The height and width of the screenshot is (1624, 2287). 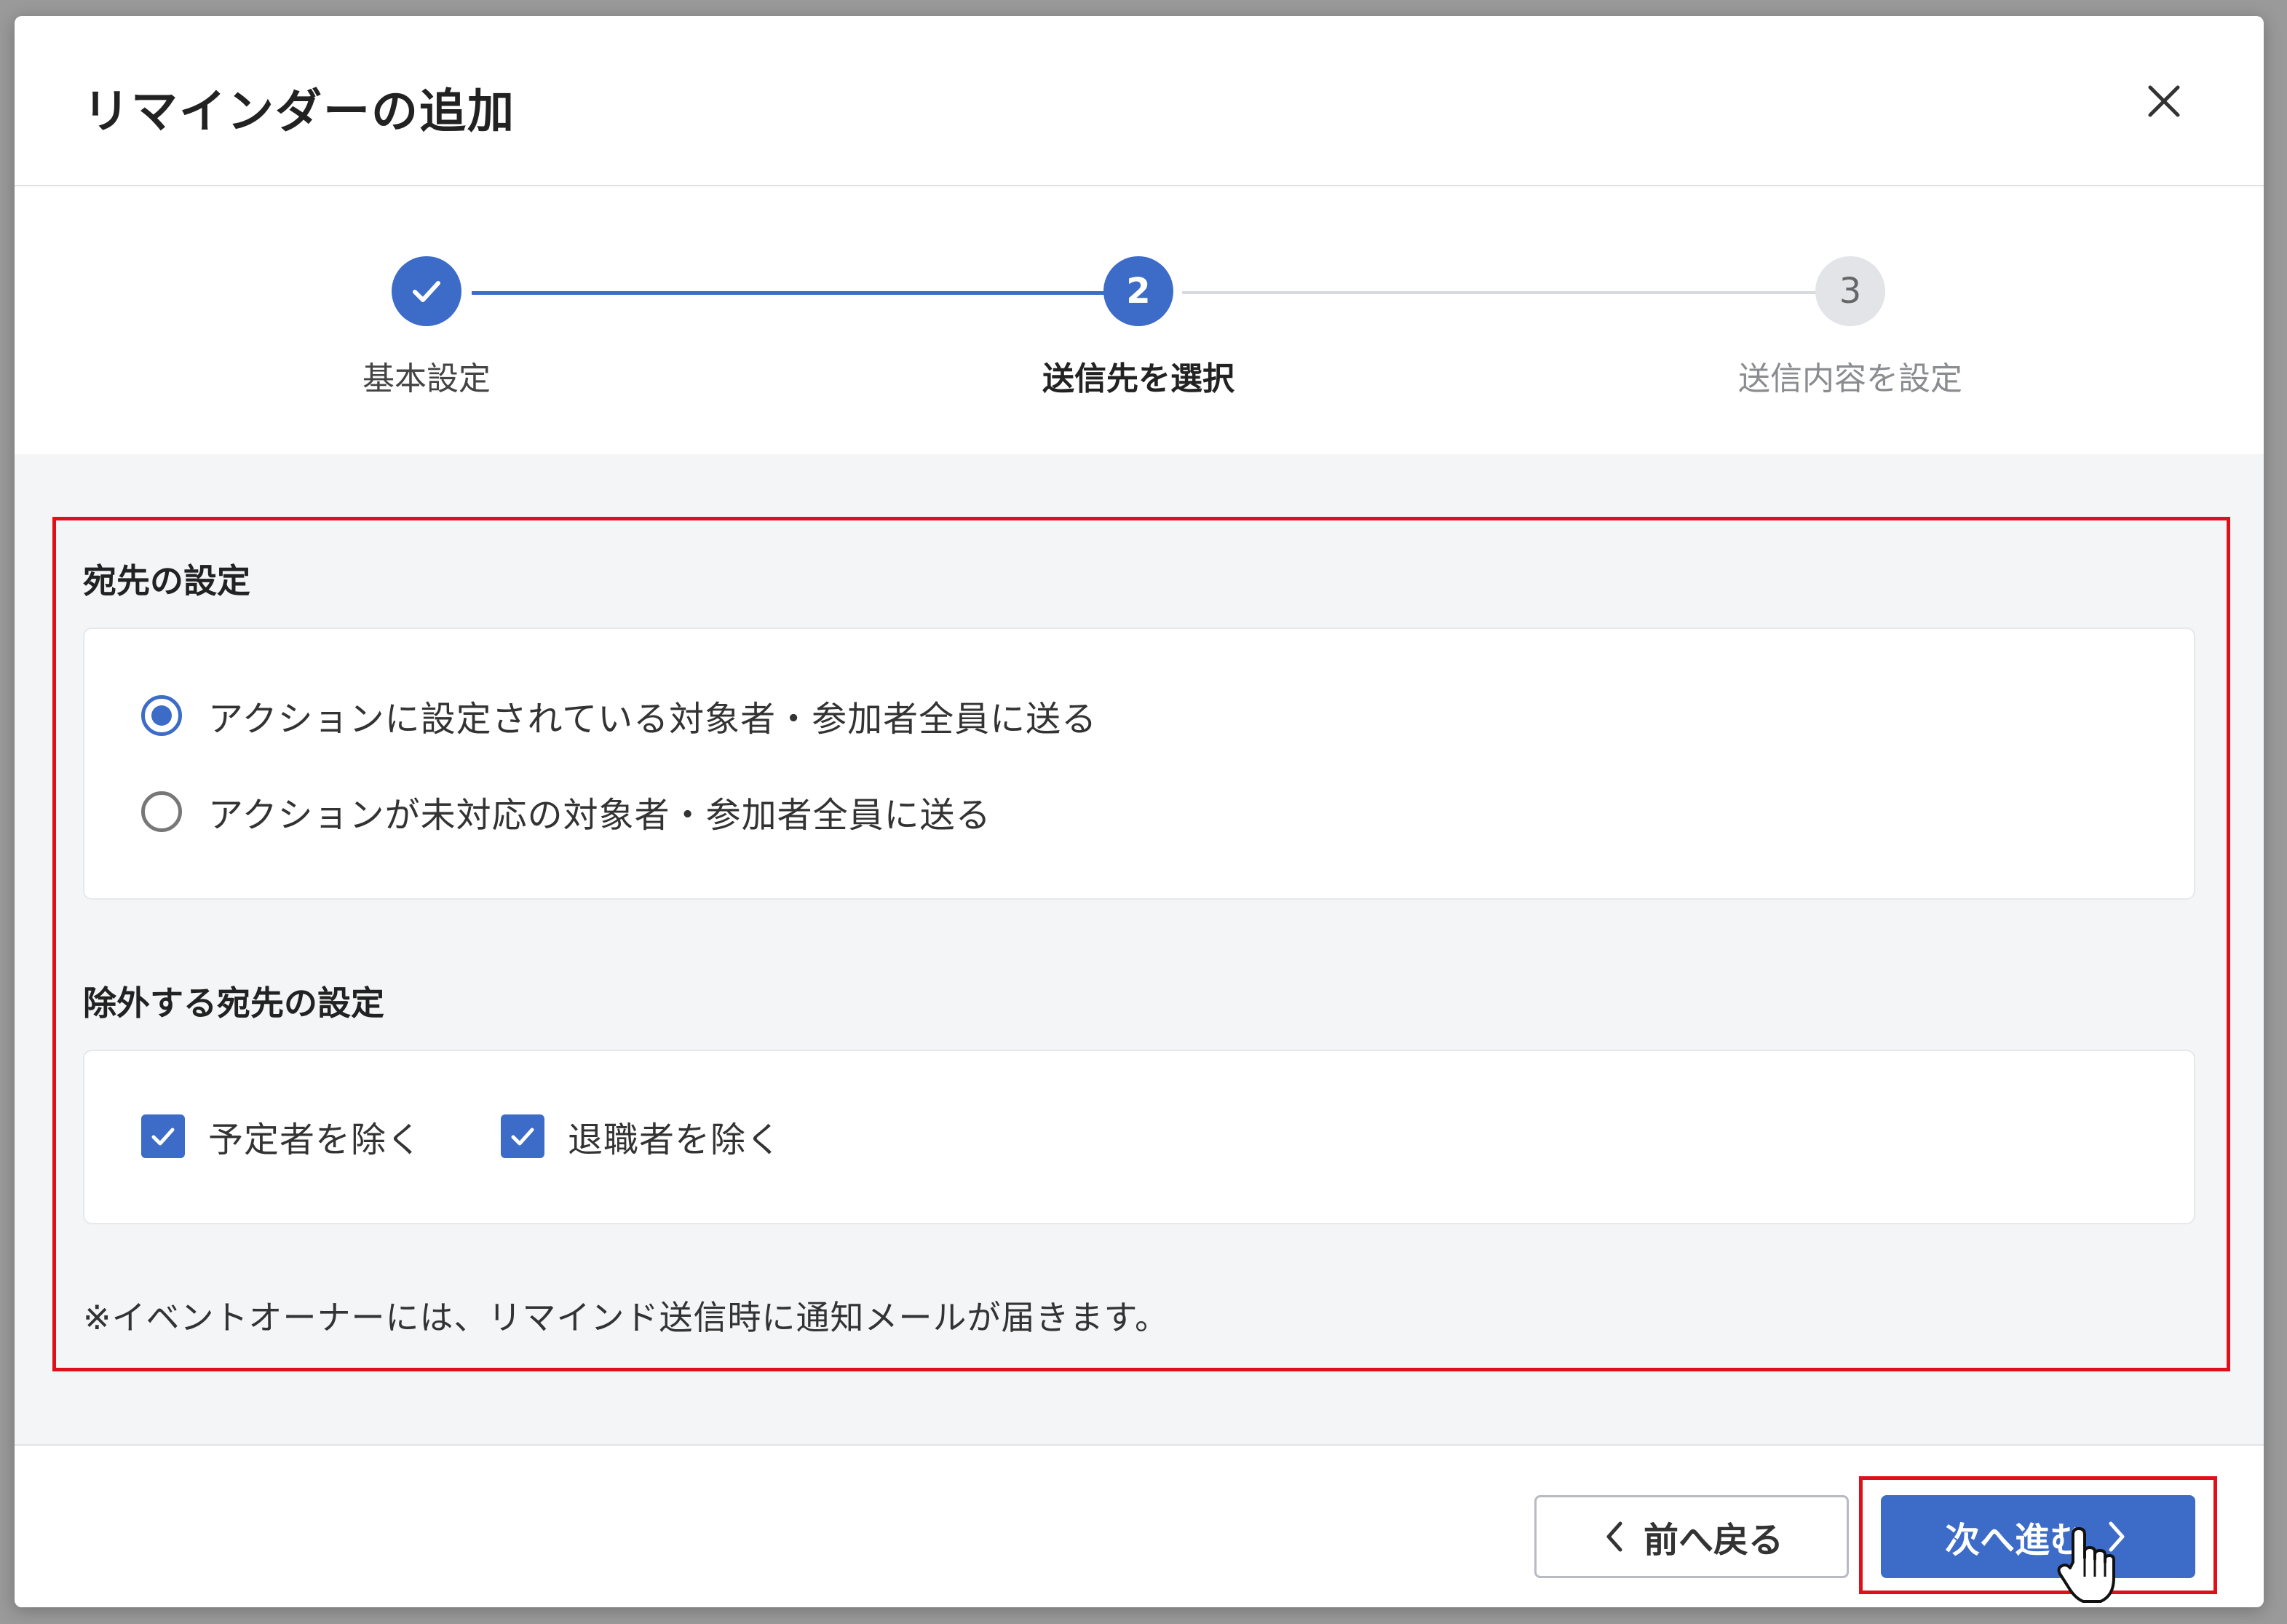 I want to click on back-button: 前へ戻る, so click(x=1691, y=1537).